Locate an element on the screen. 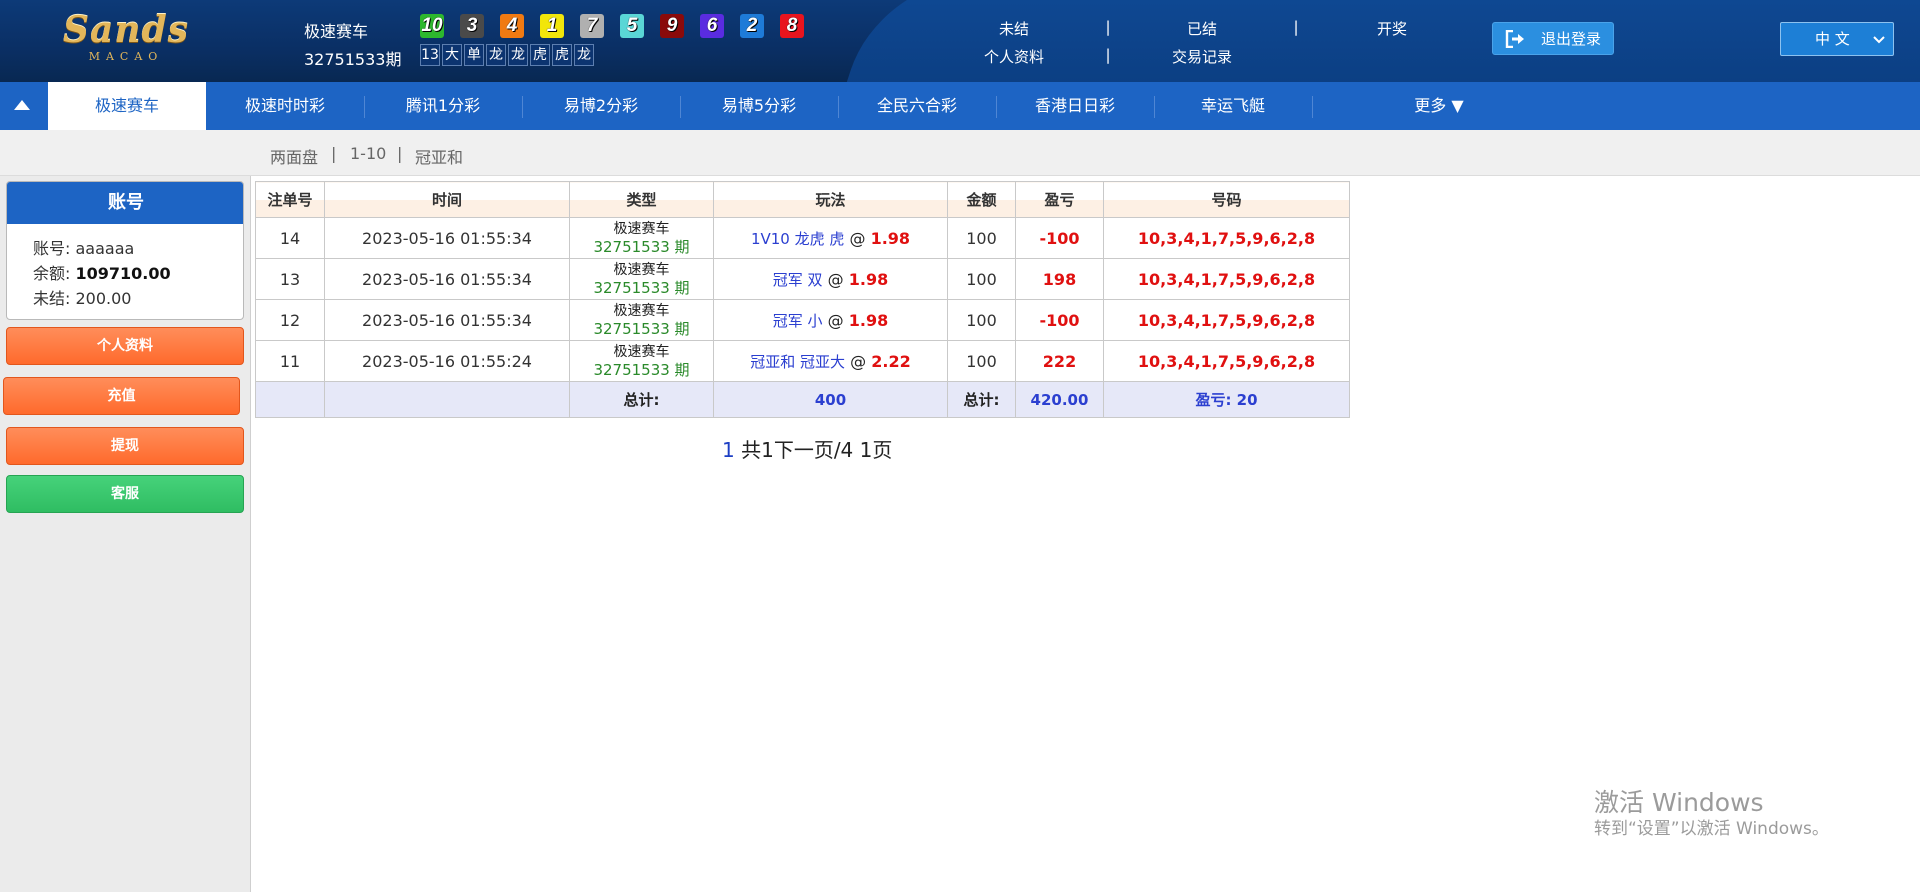 The image size is (1920, 892). unsettled-value: 200.00 is located at coordinates (103, 298).